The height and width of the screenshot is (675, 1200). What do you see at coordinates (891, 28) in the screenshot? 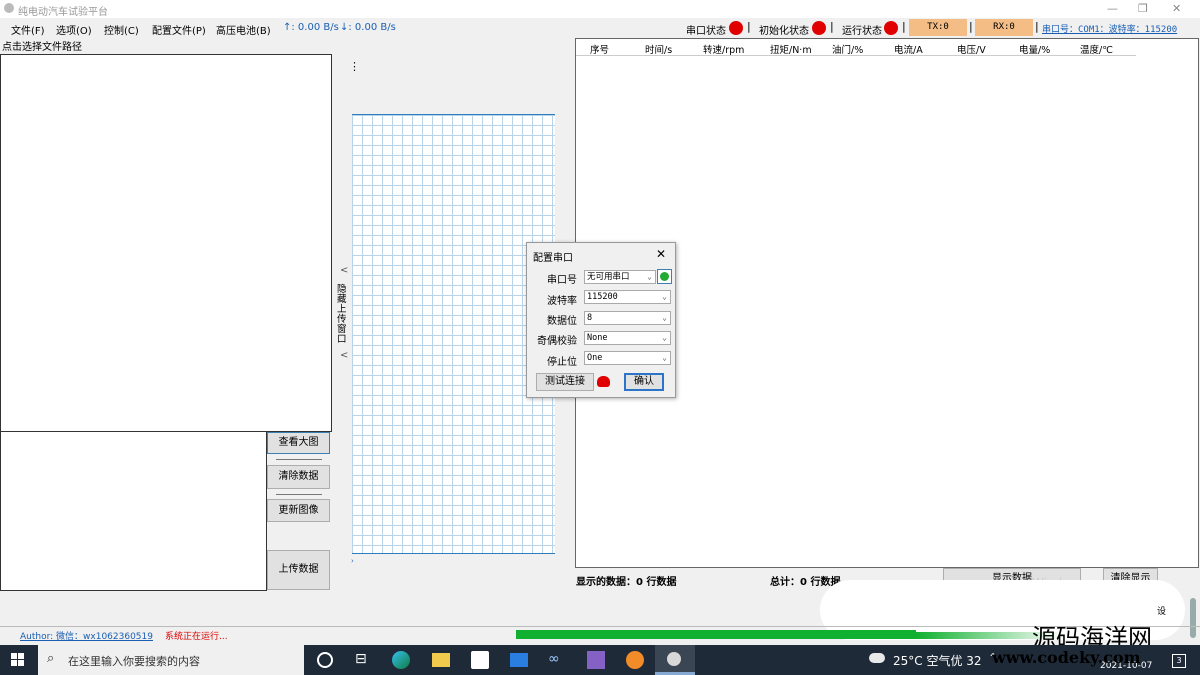
I see `run-status-indicator` at bounding box center [891, 28].